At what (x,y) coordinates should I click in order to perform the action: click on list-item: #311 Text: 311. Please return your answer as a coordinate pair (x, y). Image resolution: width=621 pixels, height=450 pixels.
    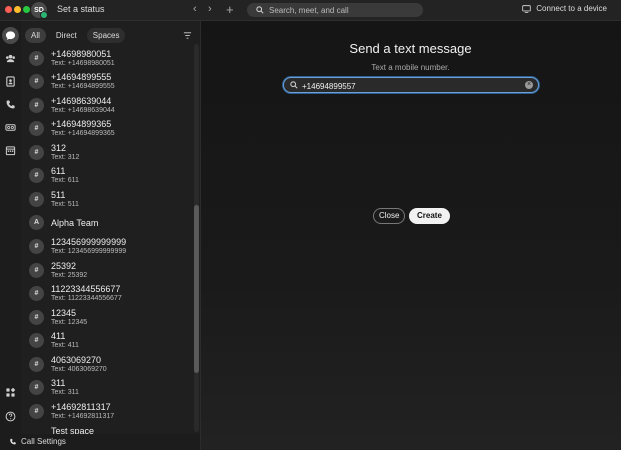
    Looking at the image, I should click on (110, 388).